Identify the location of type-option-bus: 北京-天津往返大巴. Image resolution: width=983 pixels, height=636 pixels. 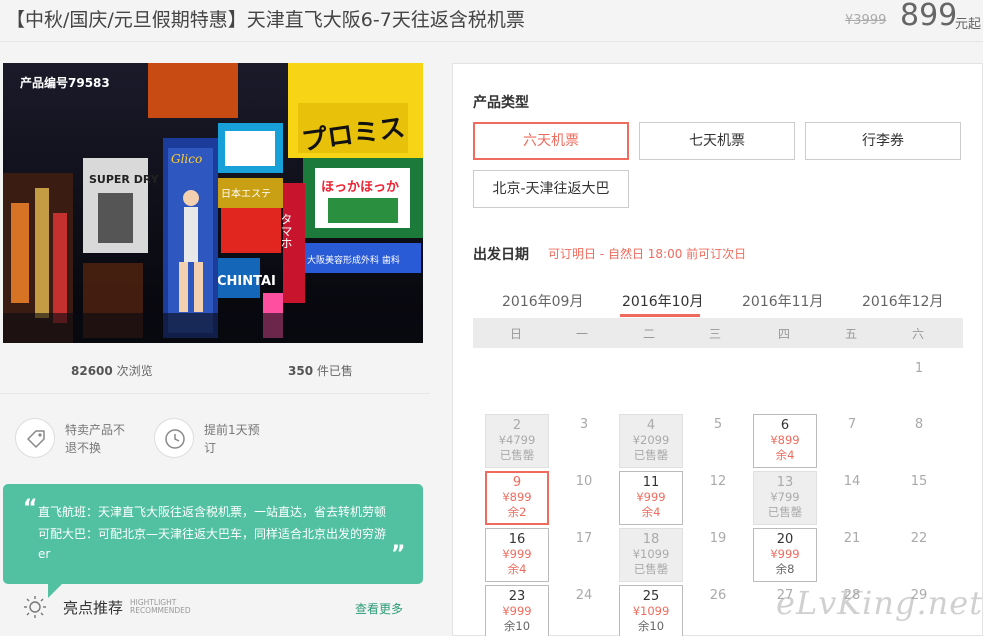
(551, 189).